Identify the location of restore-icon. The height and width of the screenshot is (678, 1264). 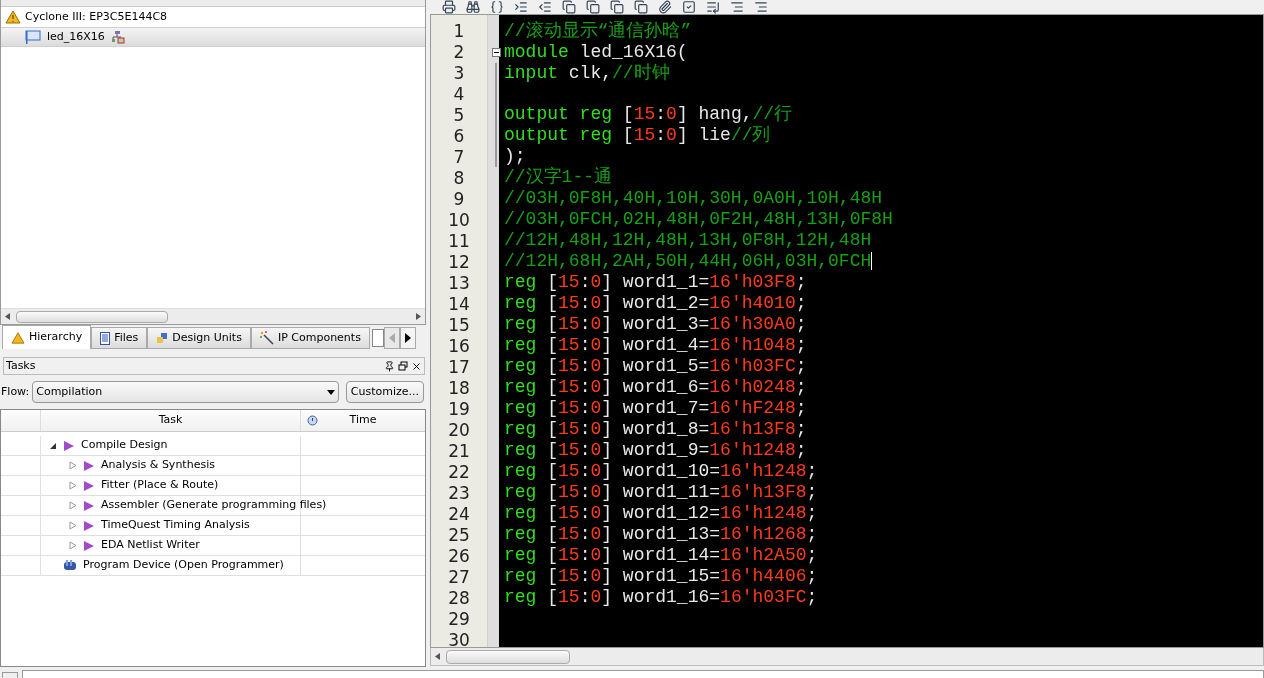
(403, 366).